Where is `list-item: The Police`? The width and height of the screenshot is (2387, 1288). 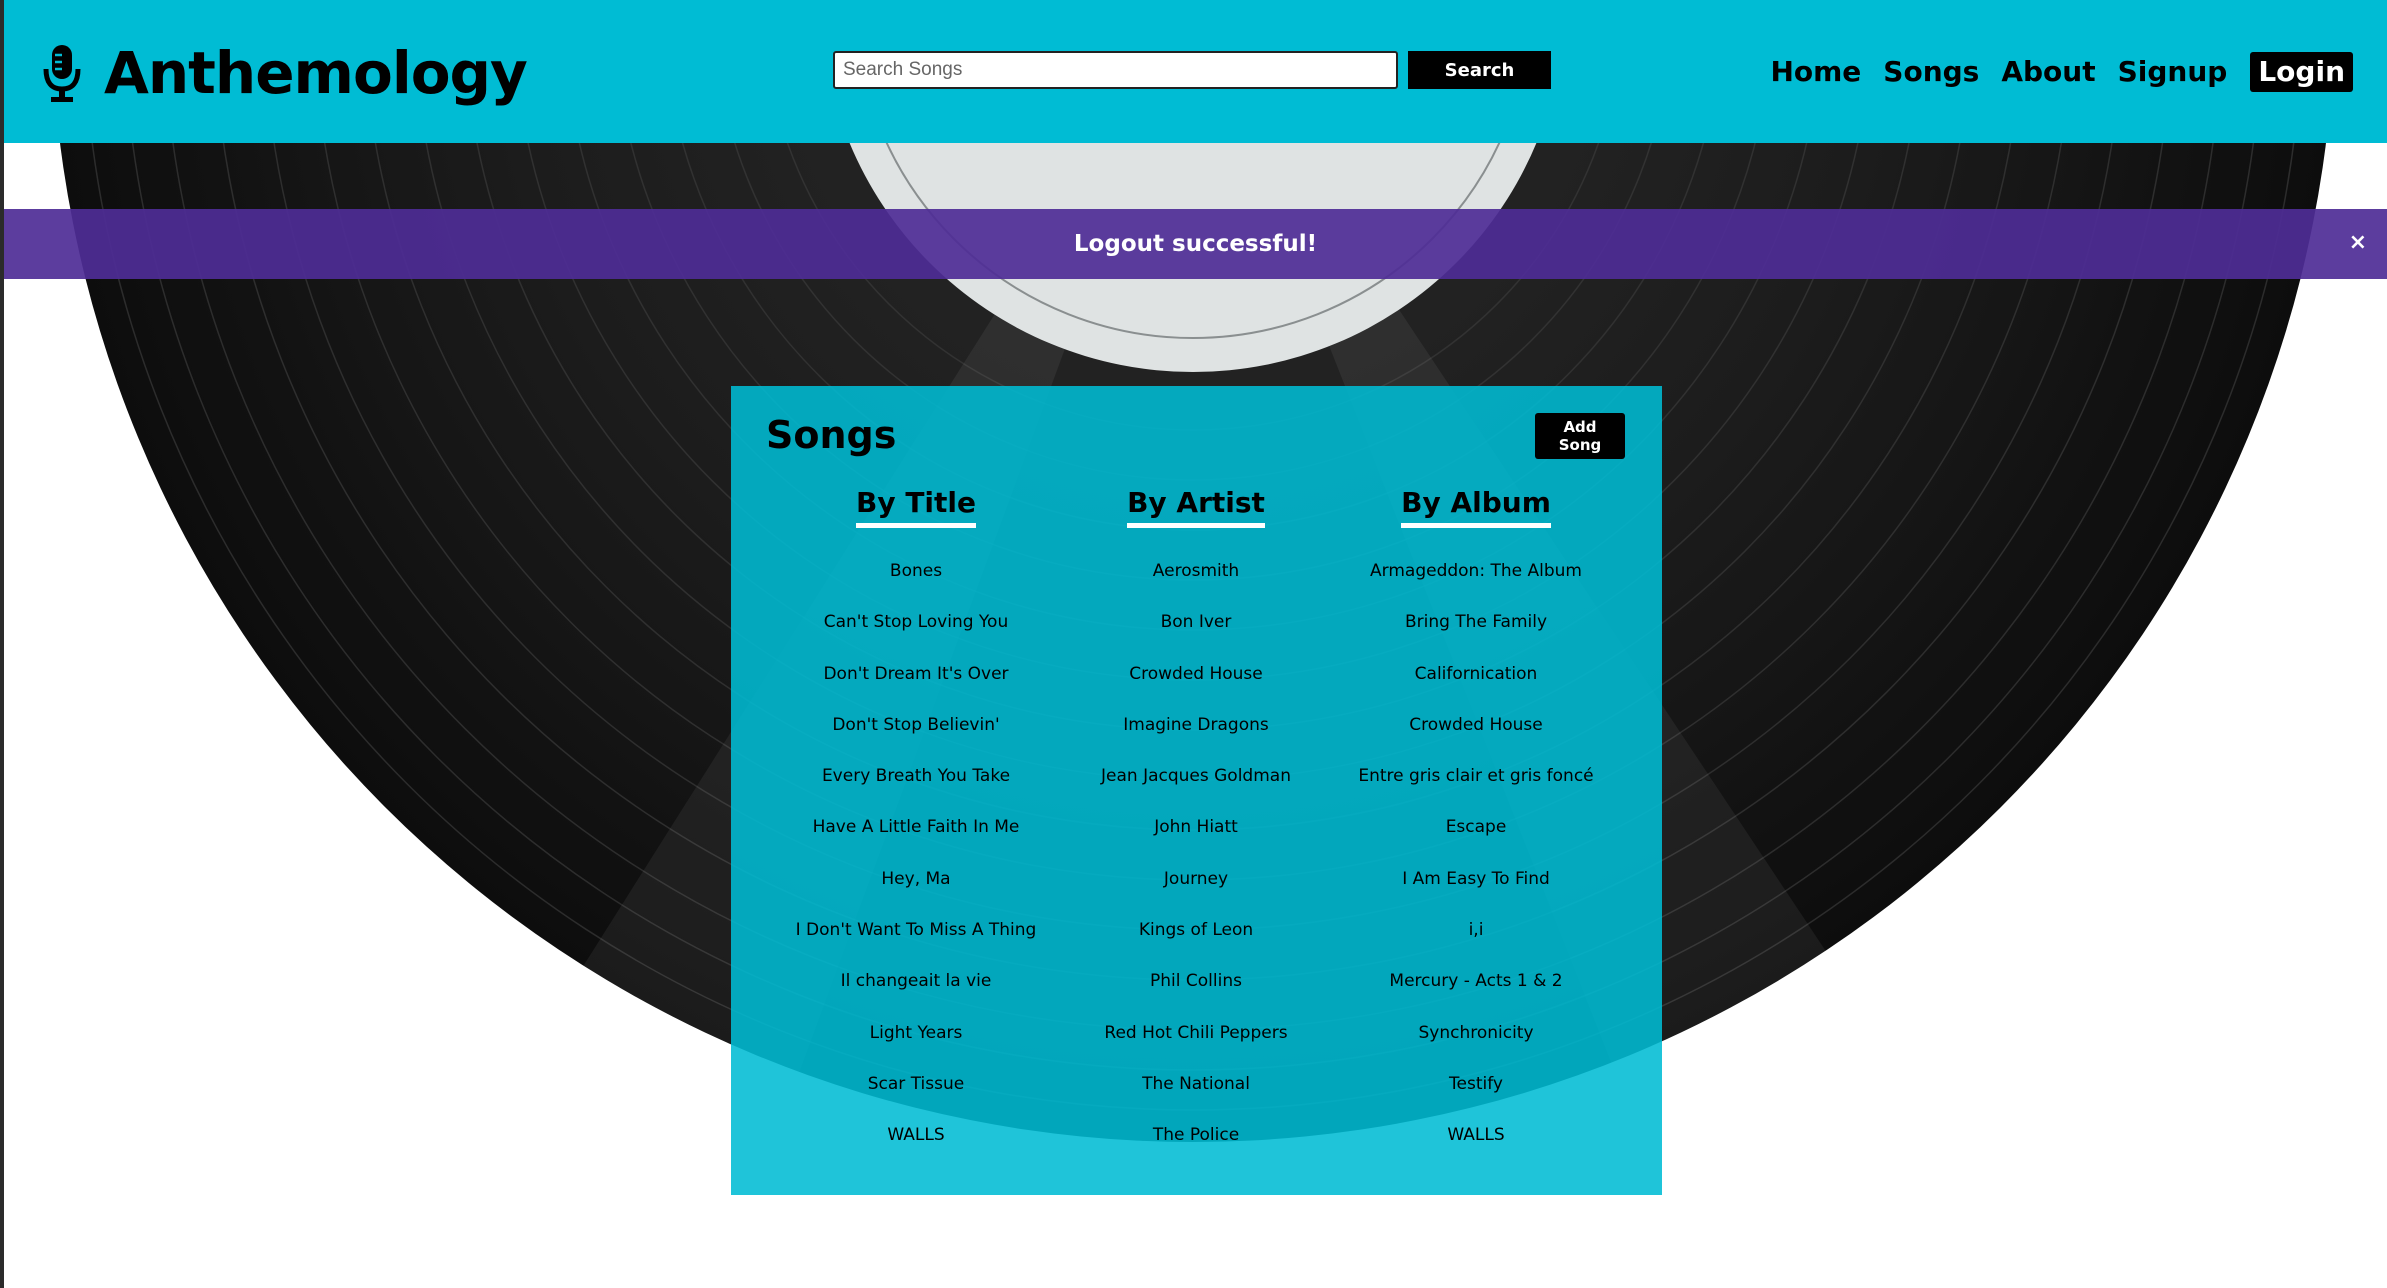
list-item: The Police is located at coordinates (1196, 1135).